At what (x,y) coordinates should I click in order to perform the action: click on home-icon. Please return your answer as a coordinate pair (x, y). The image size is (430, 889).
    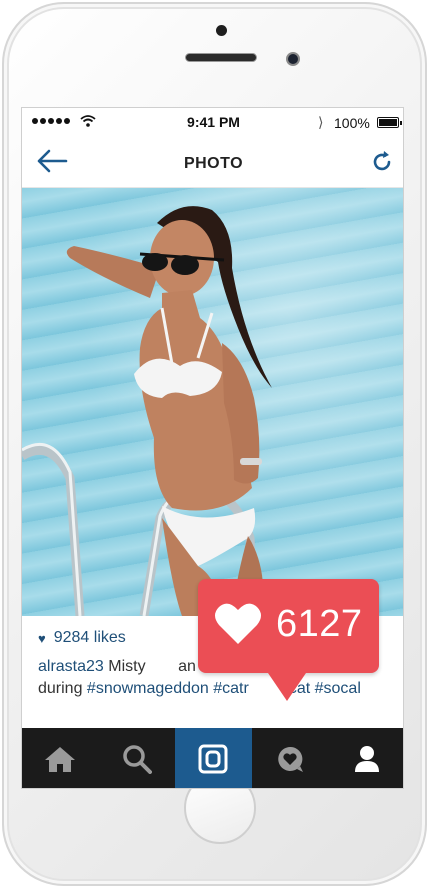
    Looking at the image, I should click on (60, 759).